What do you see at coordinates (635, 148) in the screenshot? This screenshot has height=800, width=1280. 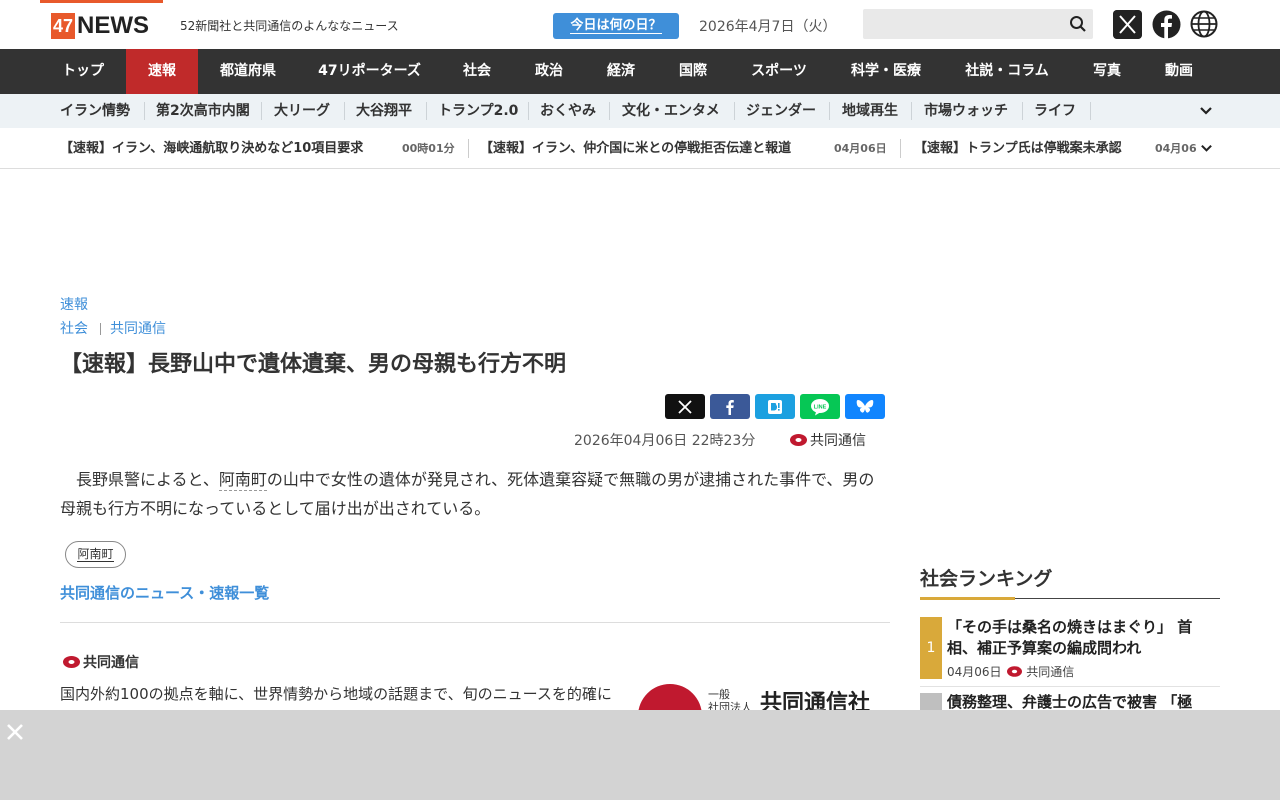 I see `ticker-headline: 【速報】イラン、仲介国に米との停戦拒否伝達と報道` at bounding box center [635, 148].